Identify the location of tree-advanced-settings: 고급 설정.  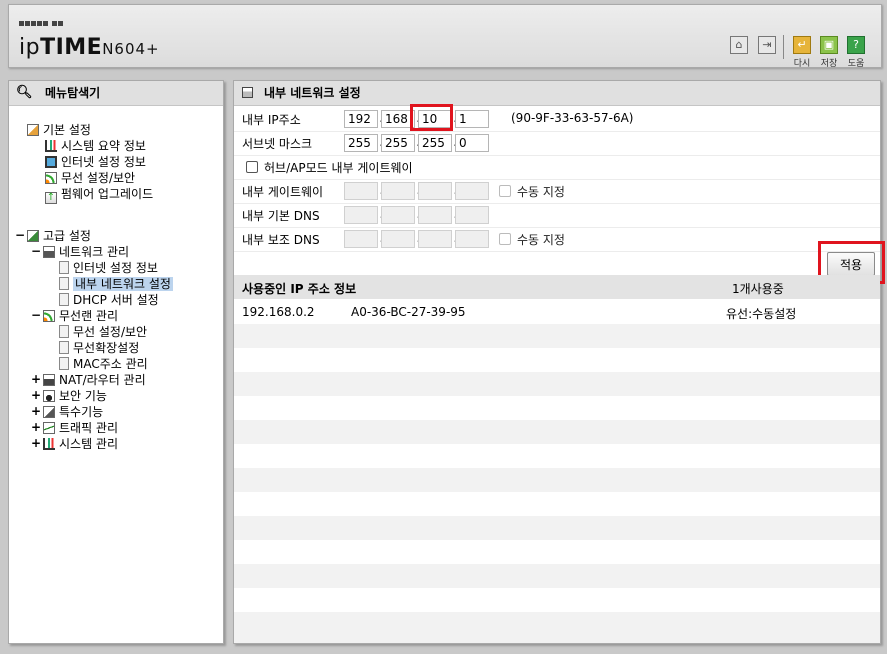
(59, 236).